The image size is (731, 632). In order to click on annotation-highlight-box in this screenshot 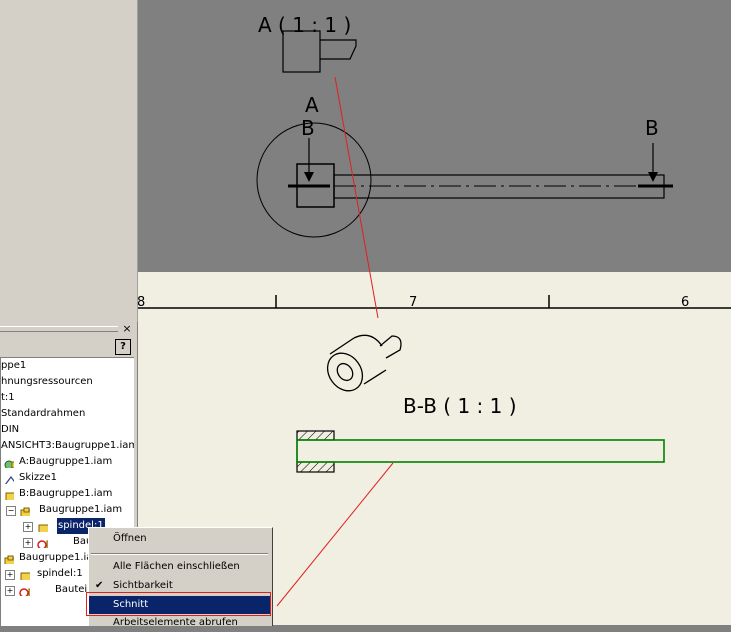, I will do `click(178, 604)`.